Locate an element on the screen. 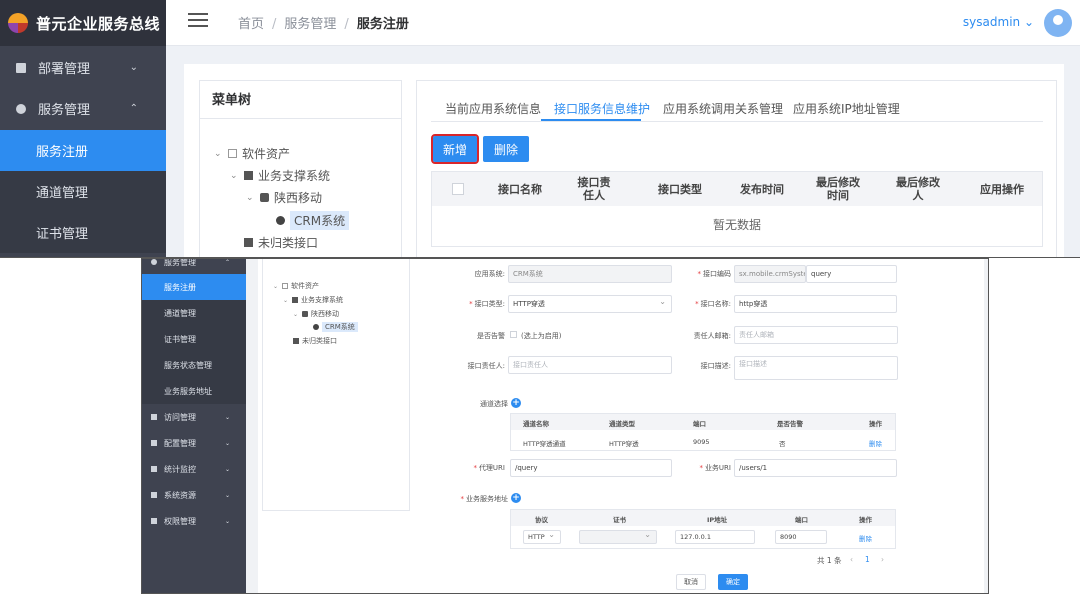  sidebar-group-label: 服务管理 is located at coordinates (64, 110).